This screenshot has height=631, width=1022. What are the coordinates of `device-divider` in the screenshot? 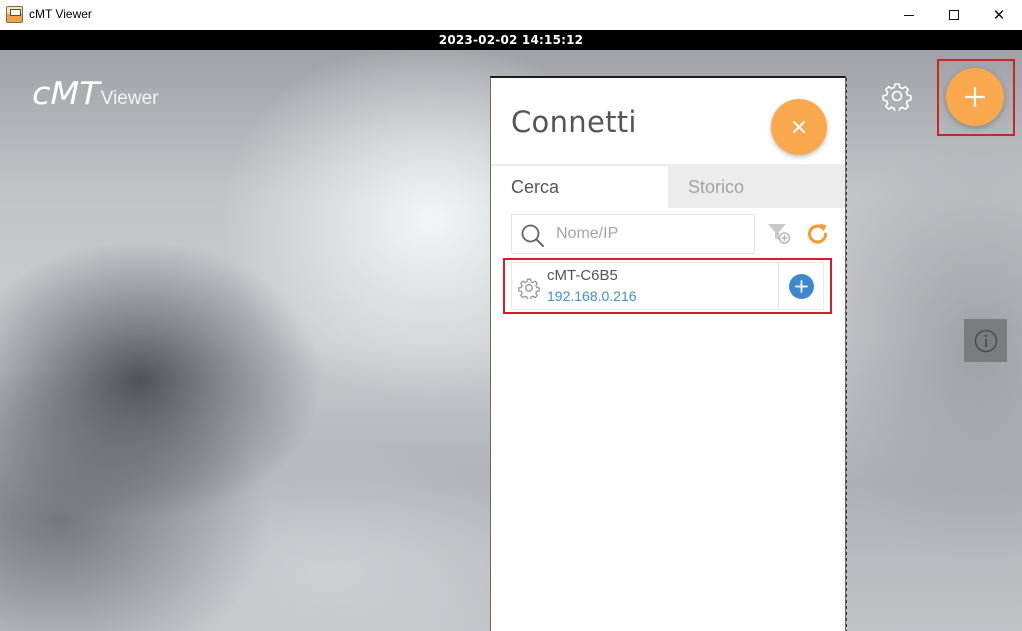 It's located at (778, 286).